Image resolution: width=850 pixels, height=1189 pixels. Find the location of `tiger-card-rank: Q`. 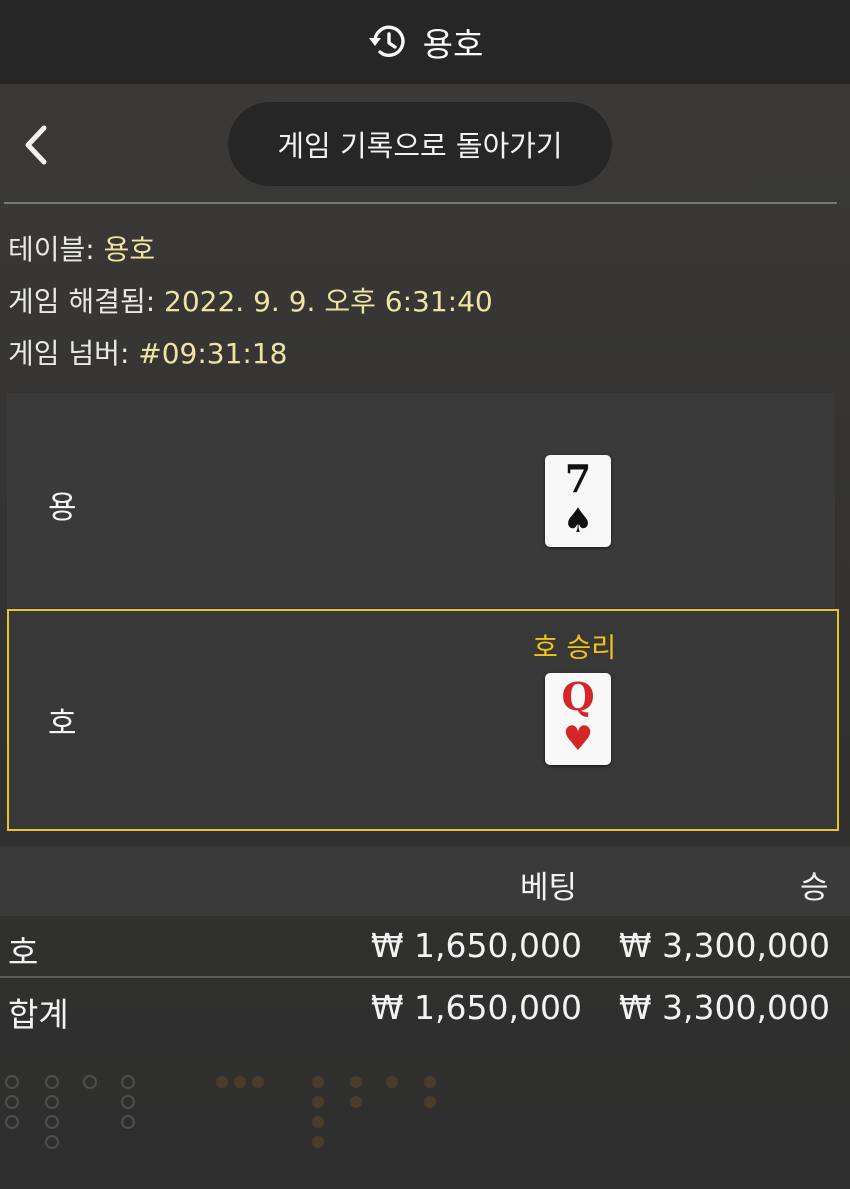

tiger-card-rank: Q is located at coordinates (578, 696).